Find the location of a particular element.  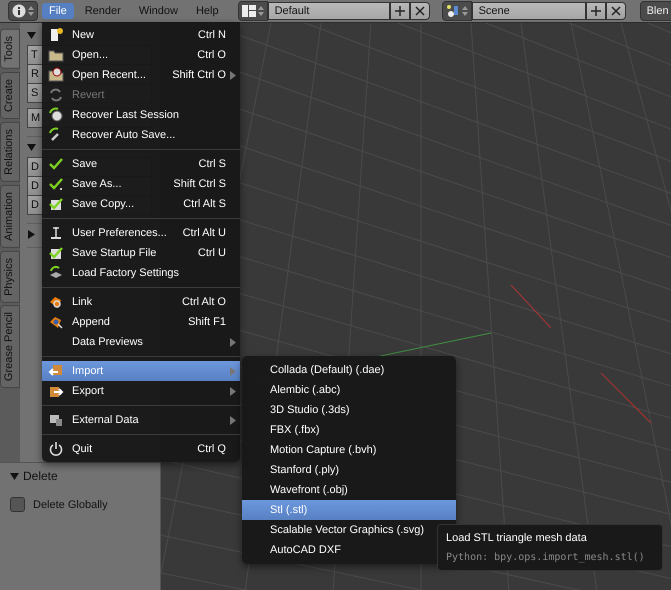

menu-item: Save As... Shift Ctrl S is located at coordinates (141, 184).